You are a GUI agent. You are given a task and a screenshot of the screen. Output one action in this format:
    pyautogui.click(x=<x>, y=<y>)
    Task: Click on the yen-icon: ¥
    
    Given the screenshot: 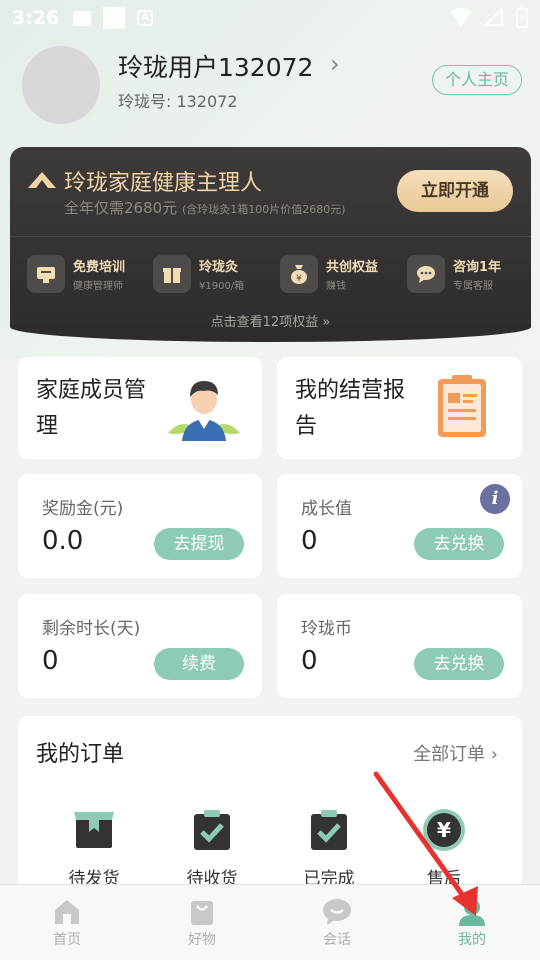 What is the action you would take?
    pyautogui.click(x=444, y=830)
    